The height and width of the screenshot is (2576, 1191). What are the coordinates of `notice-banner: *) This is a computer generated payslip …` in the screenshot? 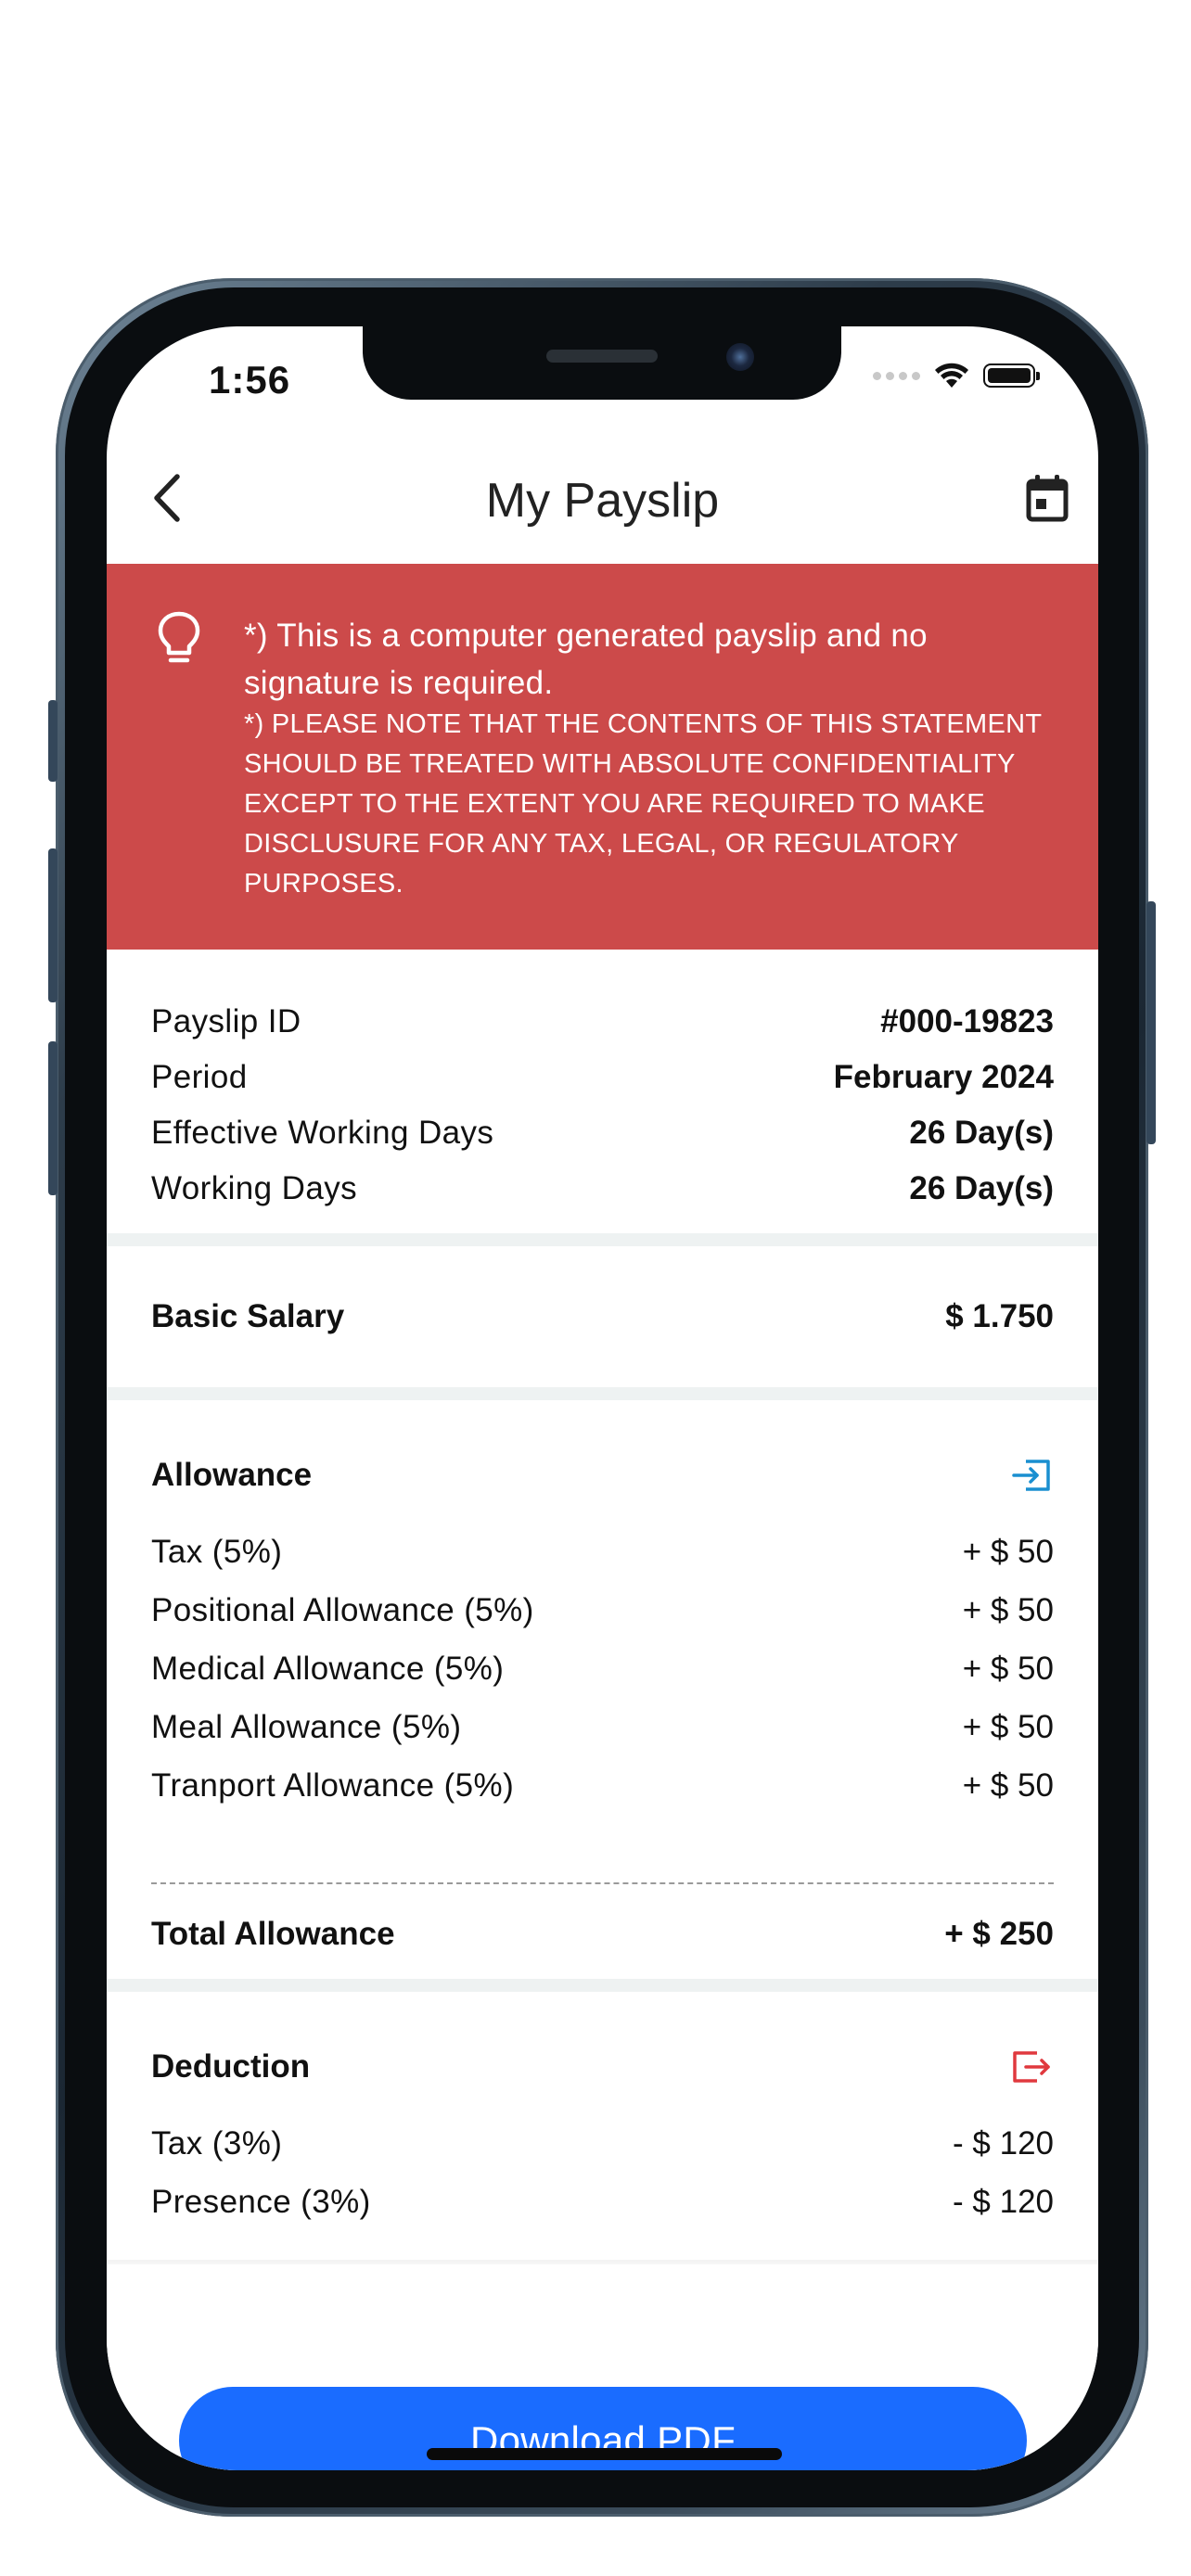 It's located at (602, 757).